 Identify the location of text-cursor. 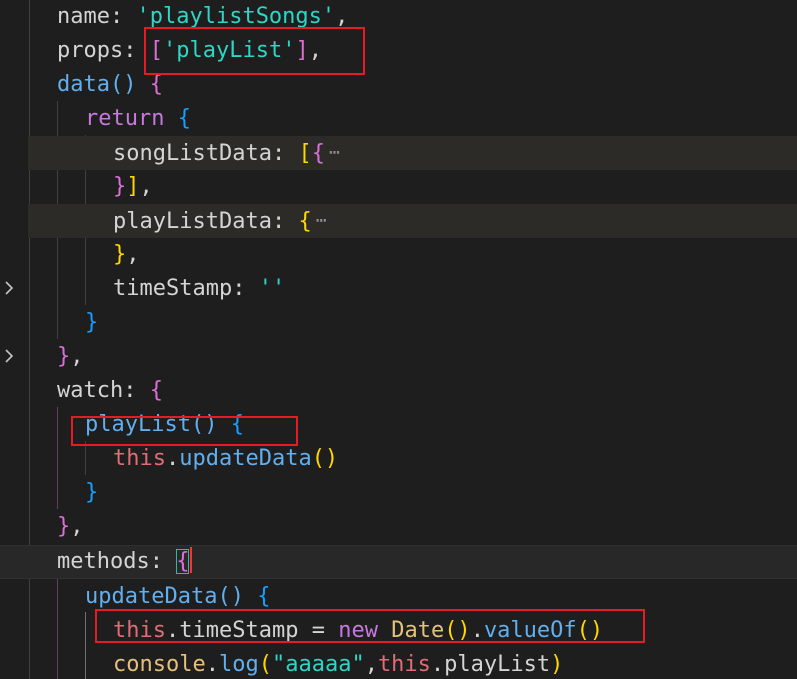
(191, 560).